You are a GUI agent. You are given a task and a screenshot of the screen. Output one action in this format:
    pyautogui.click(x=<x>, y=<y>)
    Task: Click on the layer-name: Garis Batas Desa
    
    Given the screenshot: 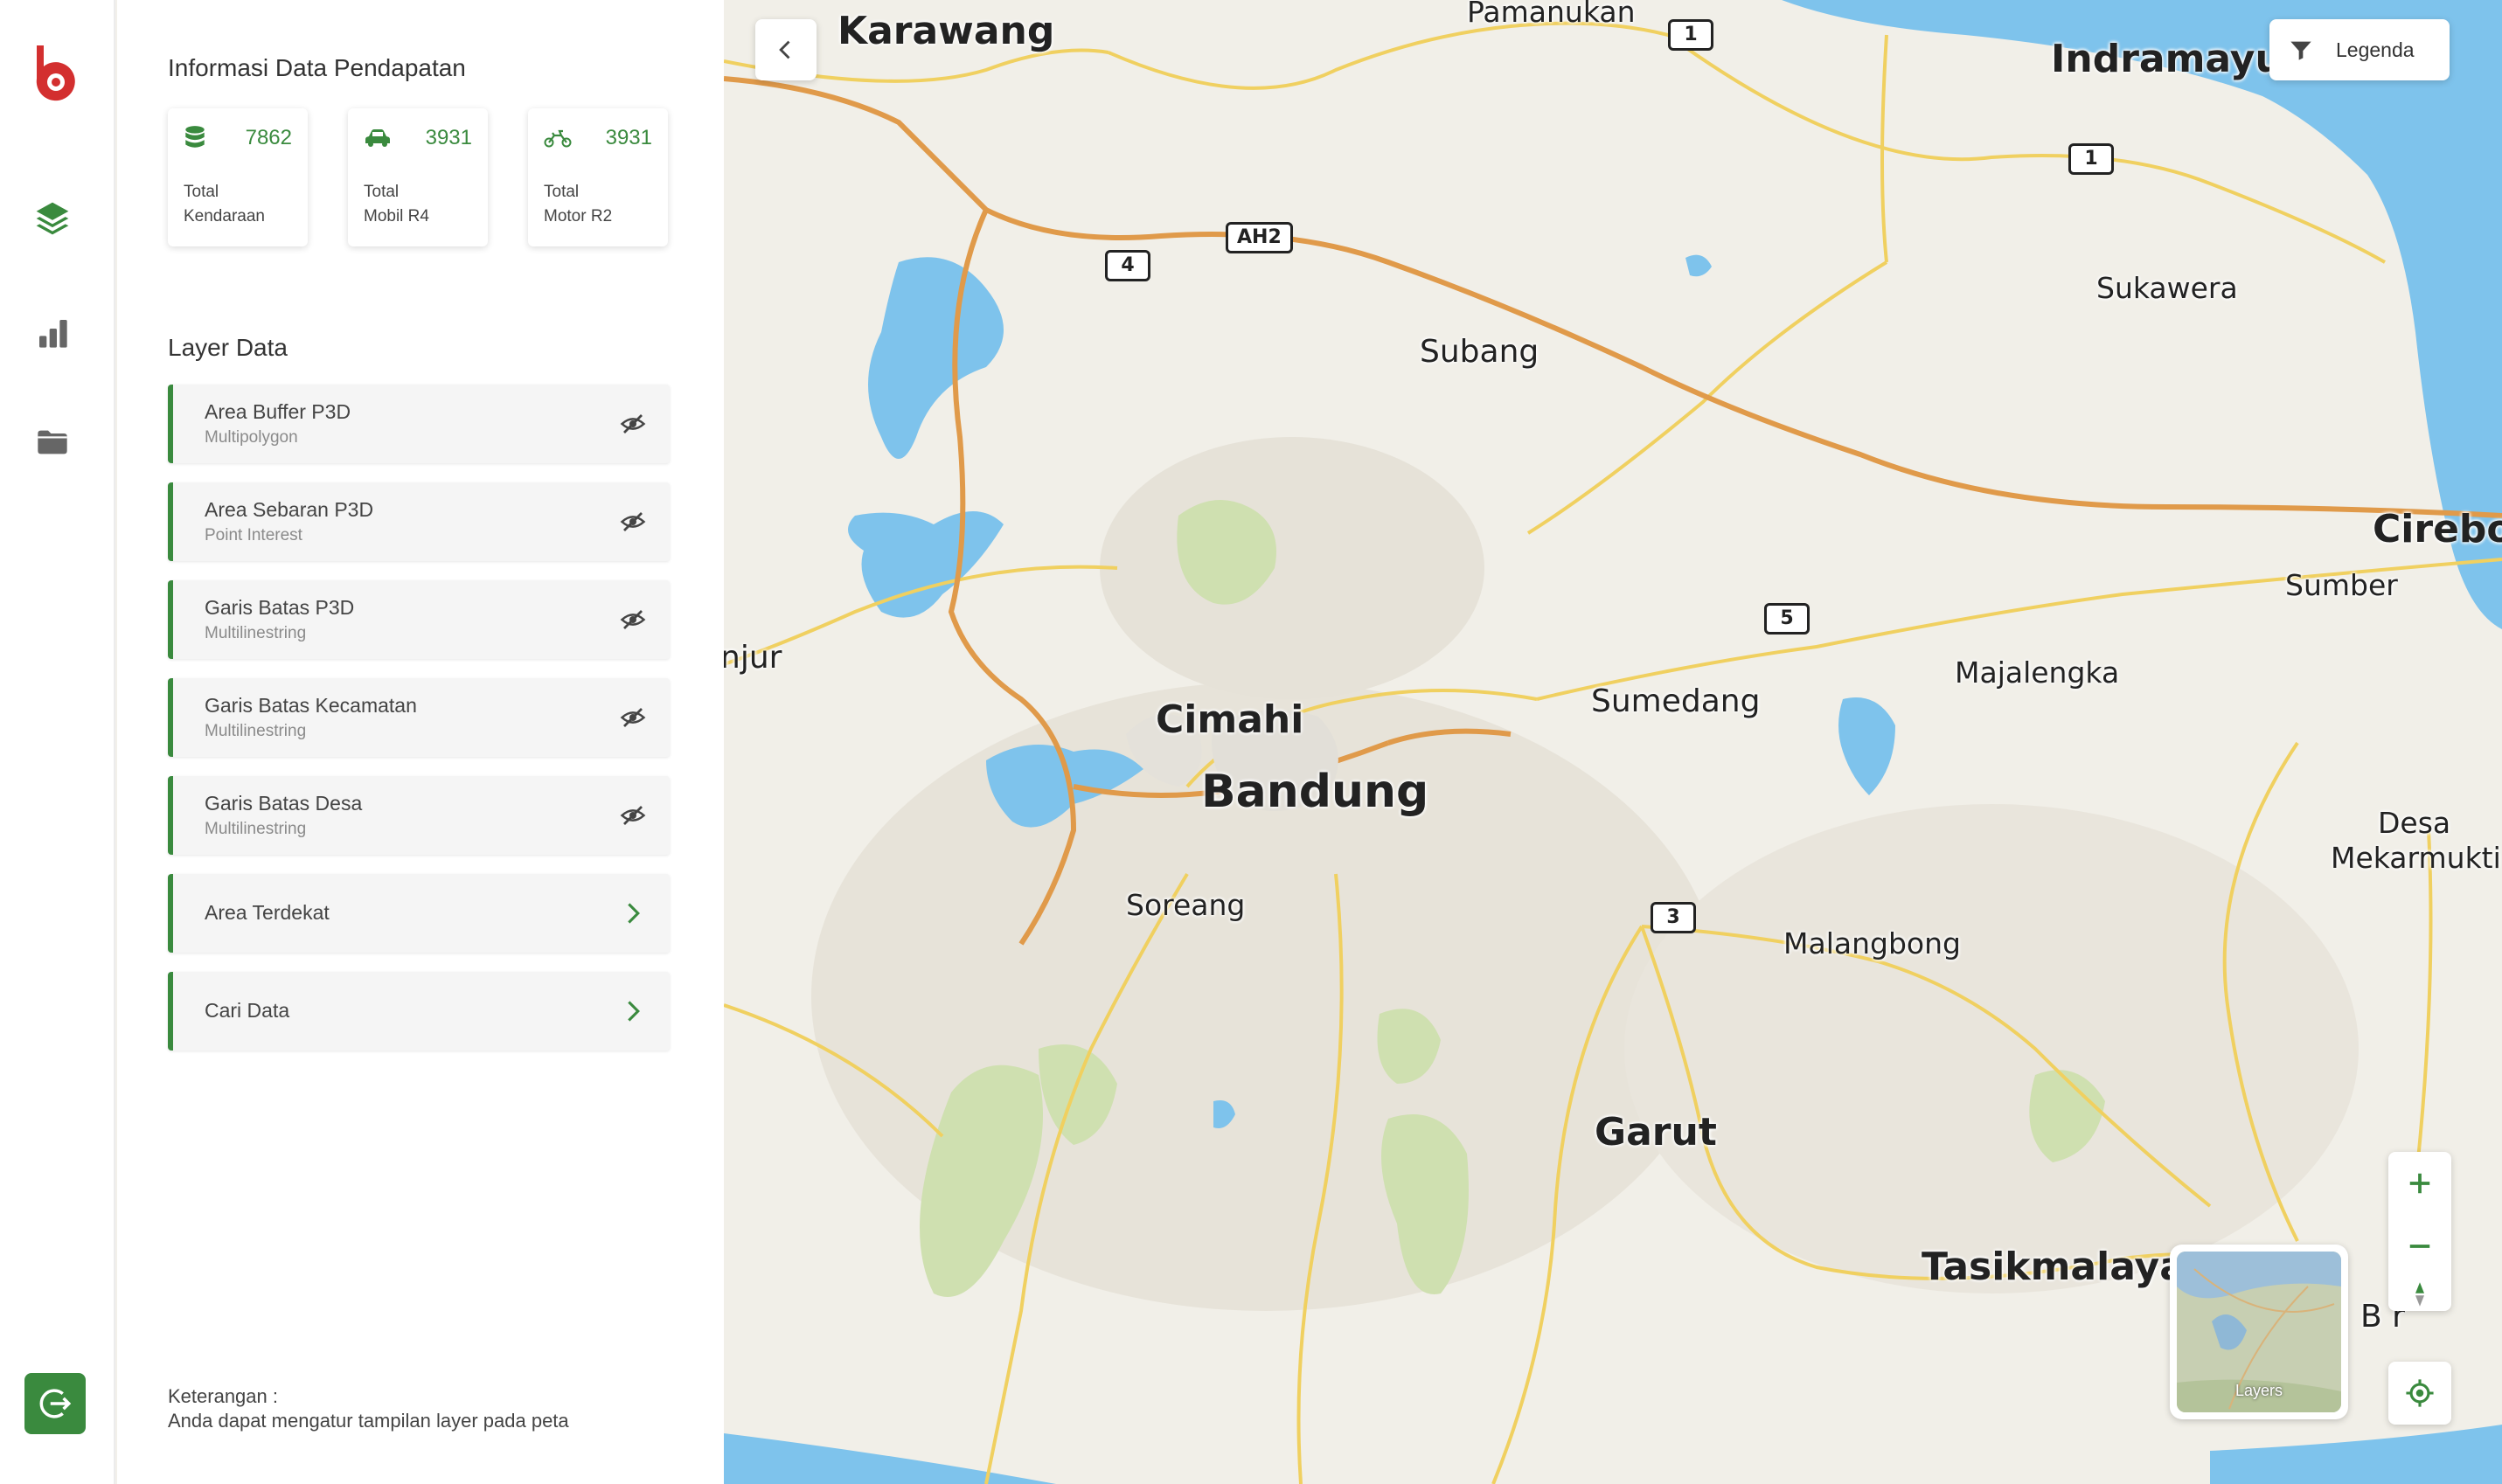 What is the action you would take?
    pyautogui.click(x=284, y=803)
    